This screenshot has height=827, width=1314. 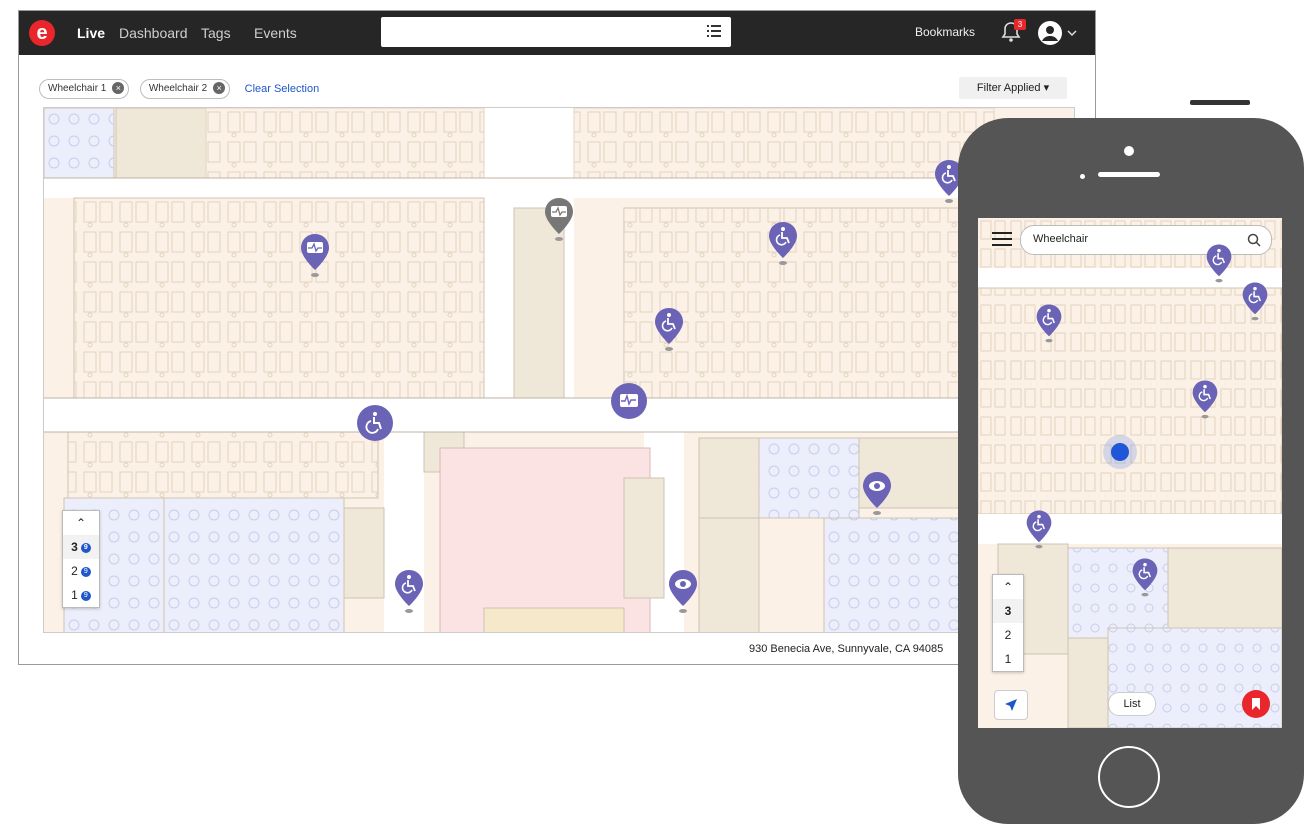 I want to click on camera-icon, so click(x=1129, y=151).